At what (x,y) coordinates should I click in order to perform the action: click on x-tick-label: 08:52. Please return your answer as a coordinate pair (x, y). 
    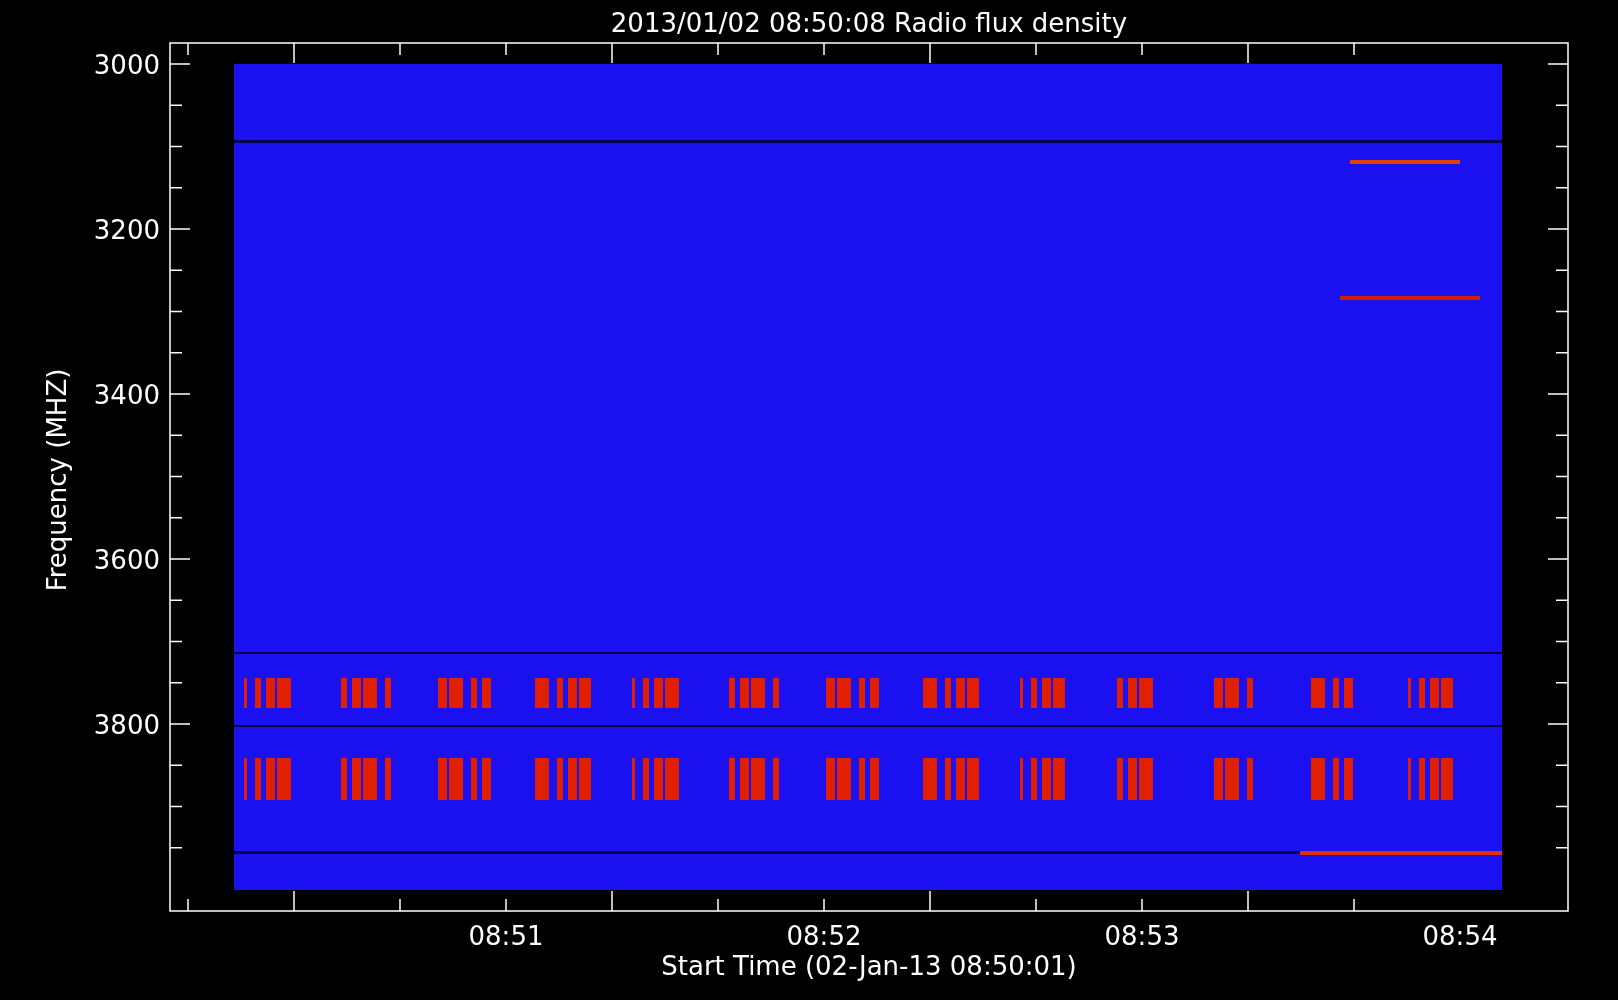
    Looking at the image, I should click on (824, 936).